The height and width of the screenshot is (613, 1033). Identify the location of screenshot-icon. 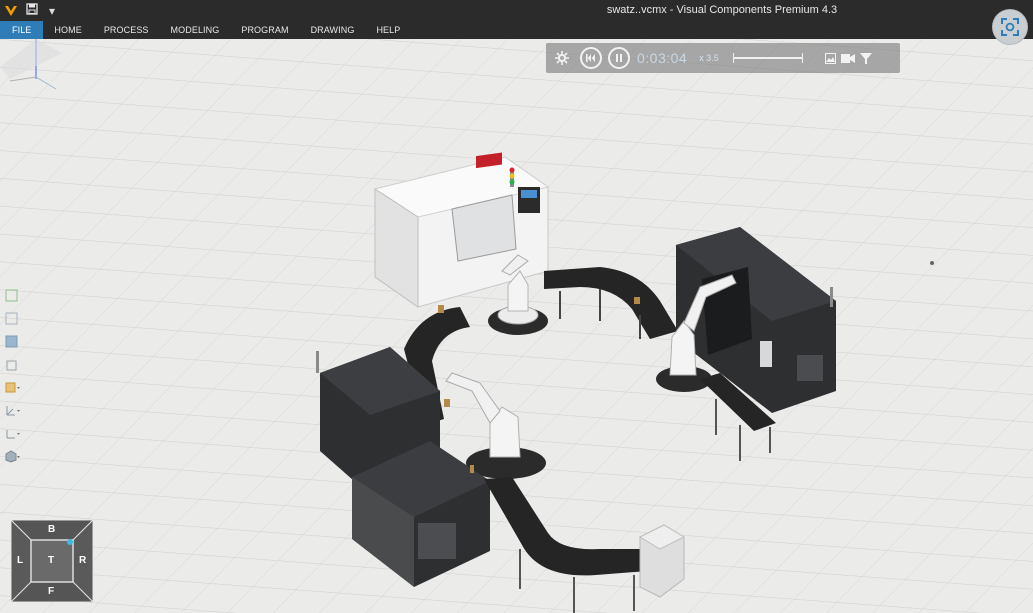
(1010, 27).